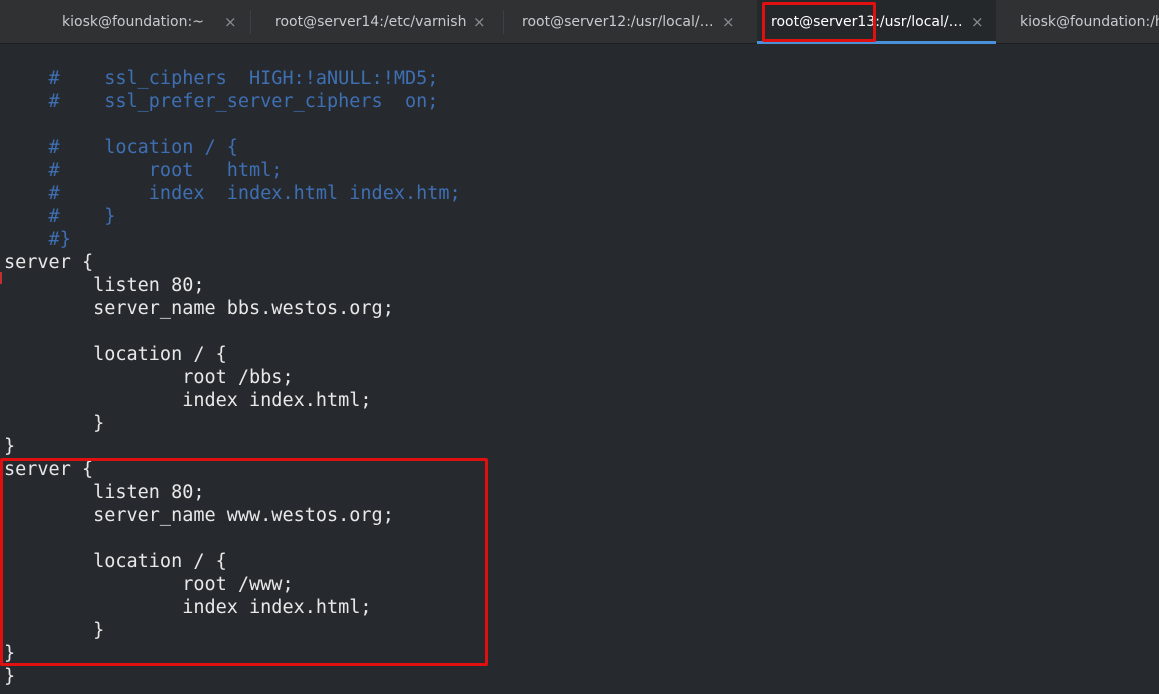 This screenshot has height=694, width=1159. I want to click on terminal-line: # ssl_prefer_server_ciphers on;, so click(221, 101).